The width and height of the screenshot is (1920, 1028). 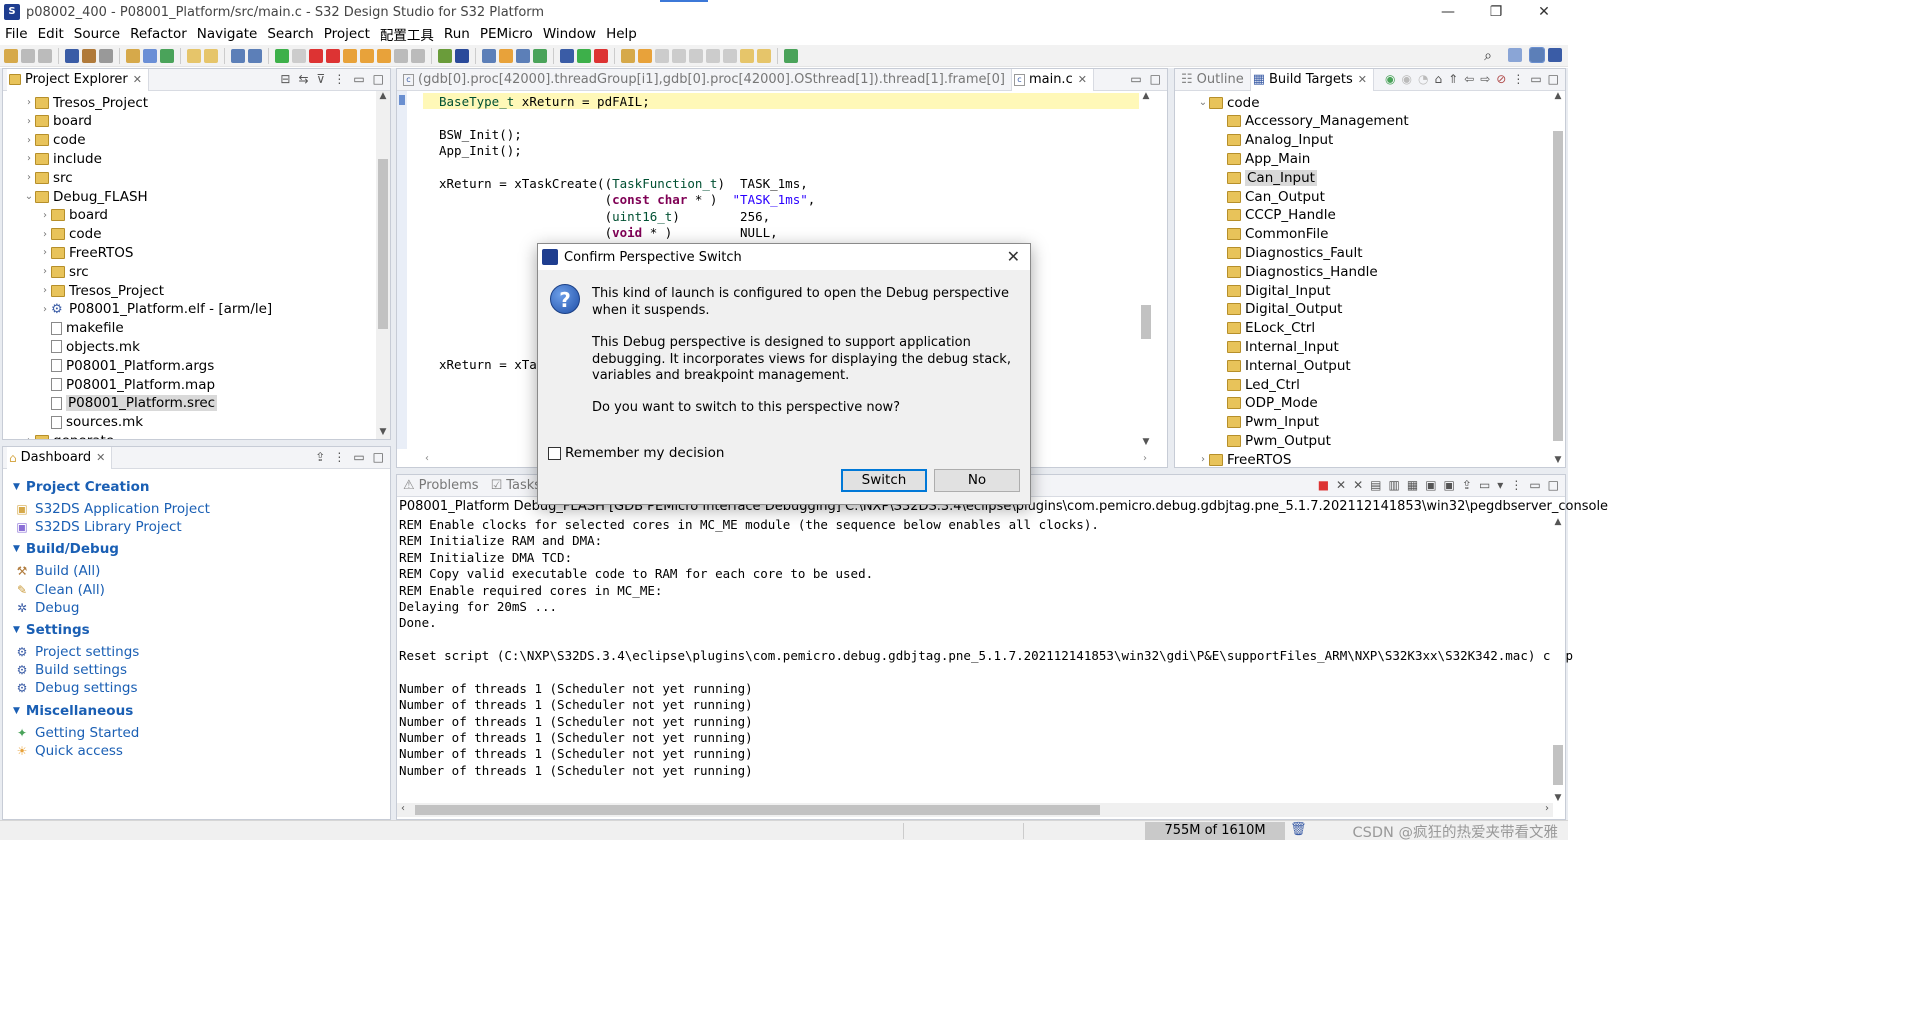 I want to click on tree-item: makefile, so click(x=81, y=328).